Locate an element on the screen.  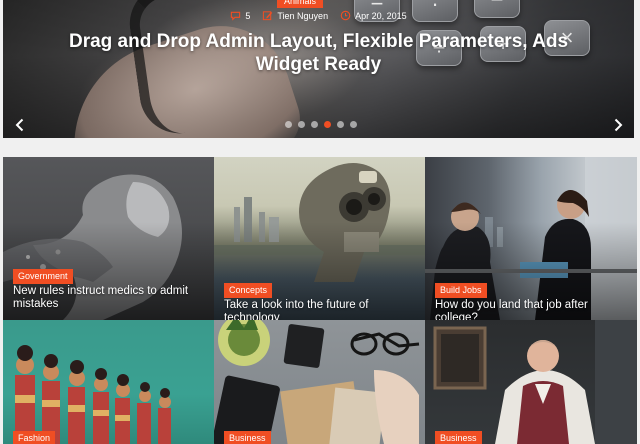
card-category-badge: Concepts is located at coordinates (248, 290).